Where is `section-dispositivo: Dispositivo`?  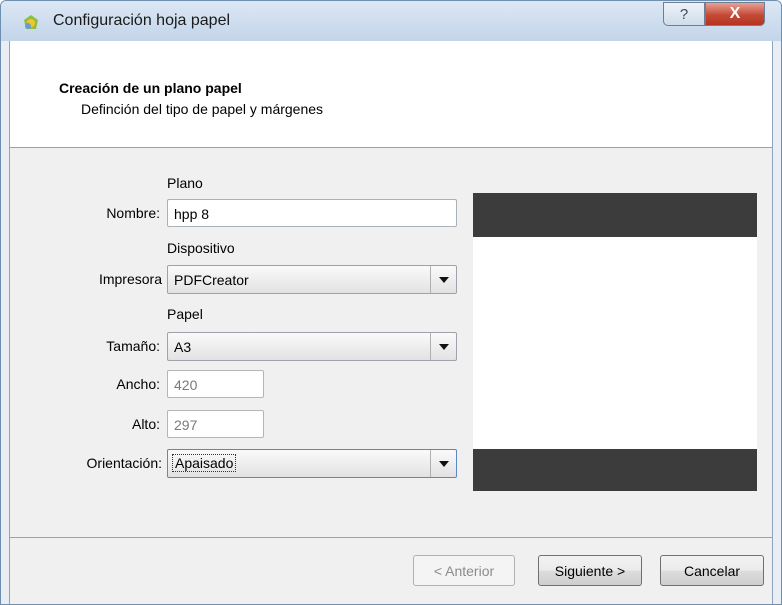 section-dispositivo: Dispositivo is located at coordinates (201, 248).